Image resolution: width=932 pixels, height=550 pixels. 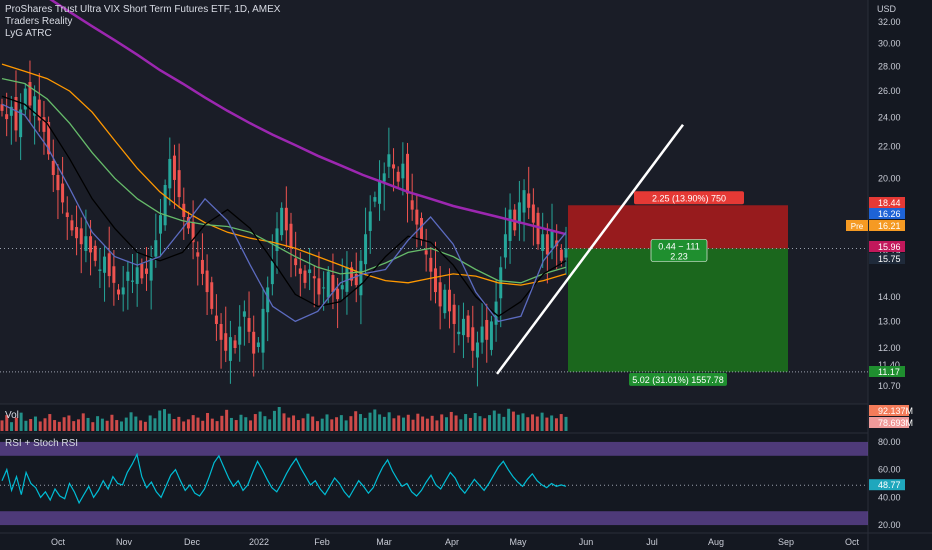 I want to click on price-tag-label: 16.21, so click(x=889, y=226).